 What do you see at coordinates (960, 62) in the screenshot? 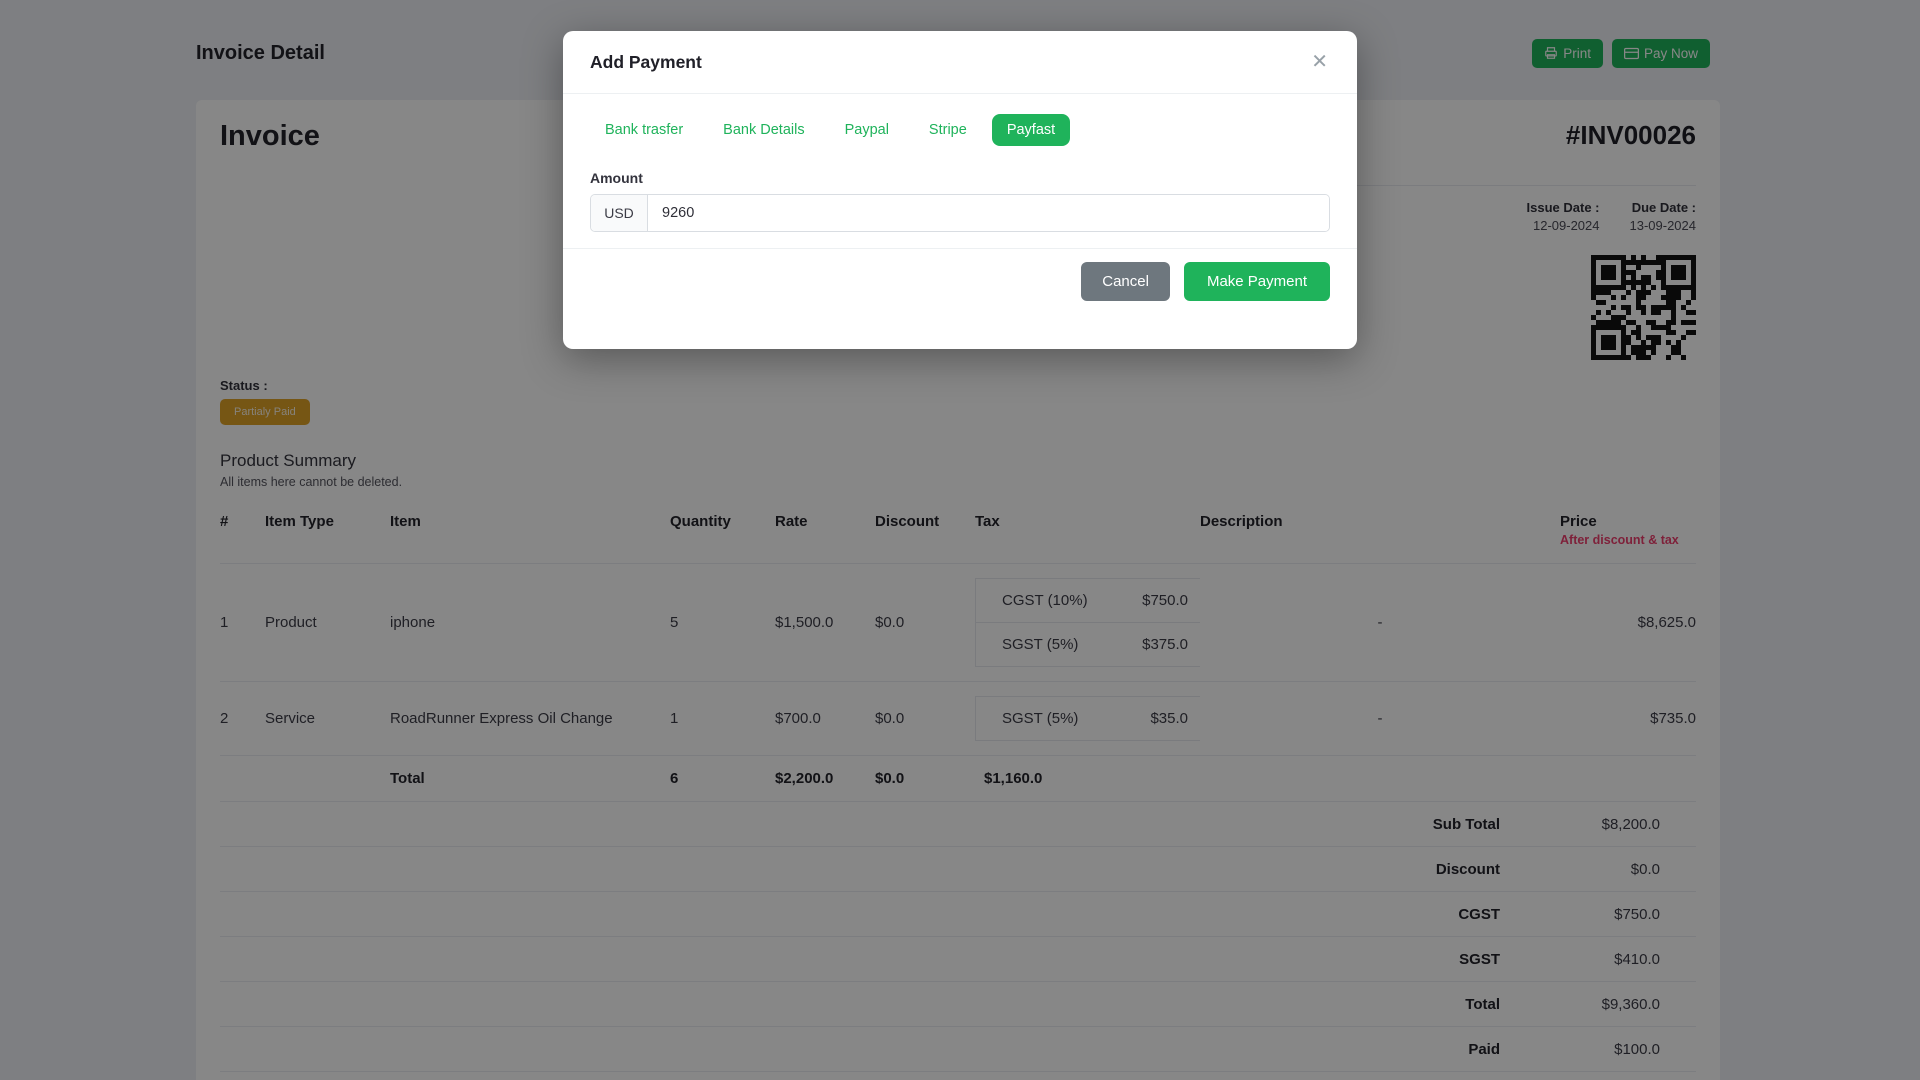
I see `modal-header: Add Payment ✕` at bounding box center [960, 62].